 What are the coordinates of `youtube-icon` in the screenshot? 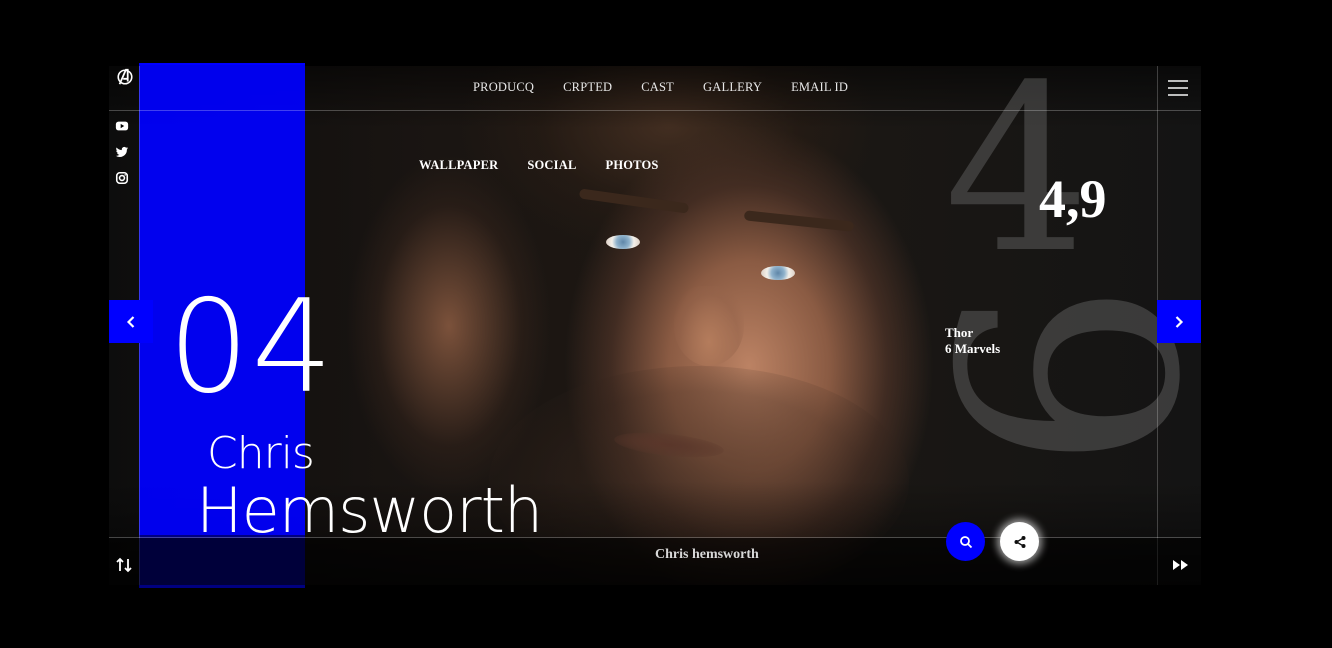 It's located at (122, 126).